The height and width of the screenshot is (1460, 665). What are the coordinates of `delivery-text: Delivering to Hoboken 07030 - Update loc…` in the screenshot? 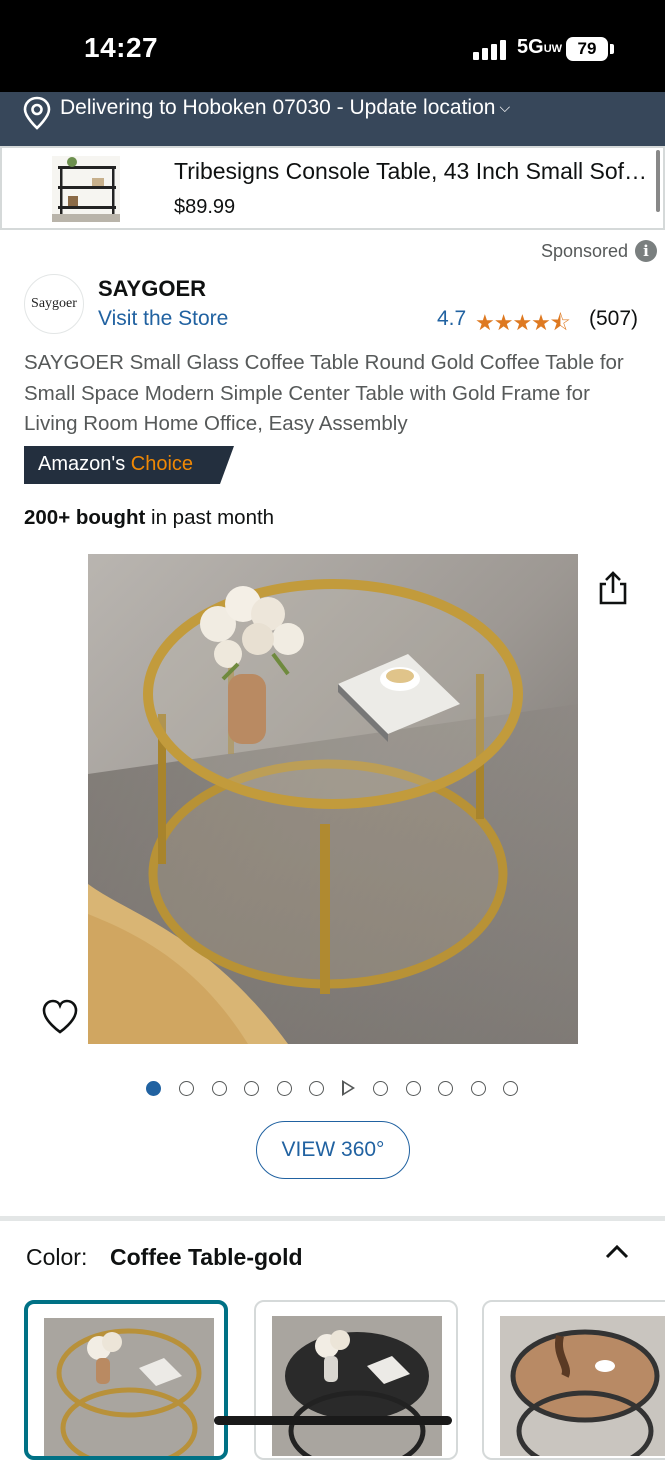 It's located at (285, 108).